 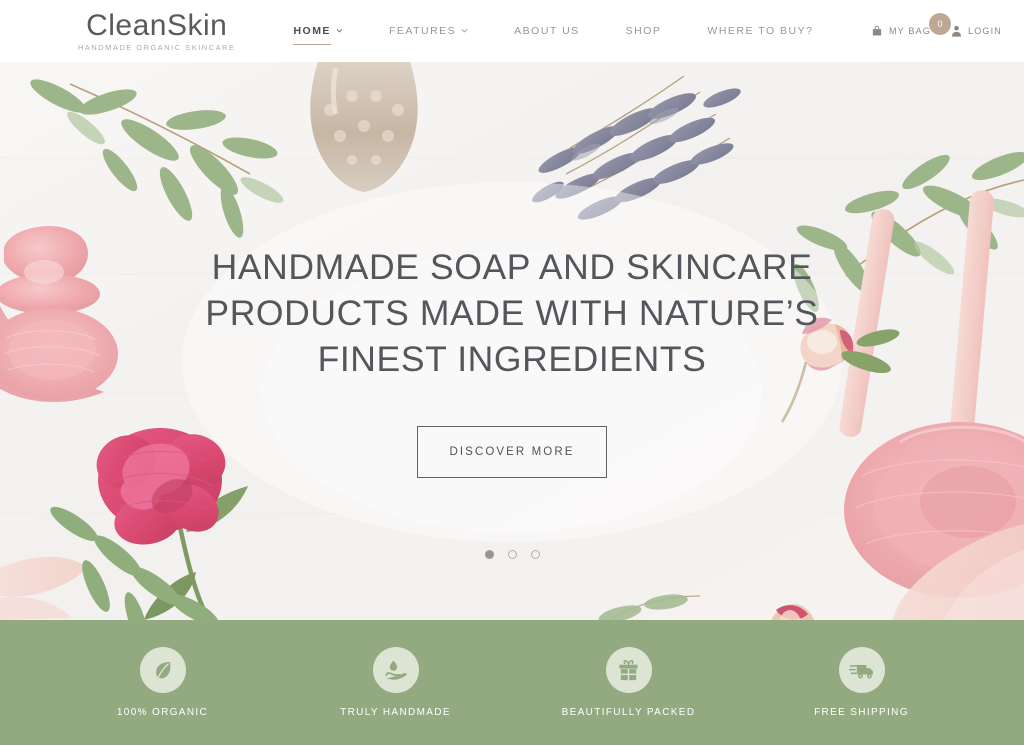 I want to click on delivery-truck-icon, so click(x=861, y=670).